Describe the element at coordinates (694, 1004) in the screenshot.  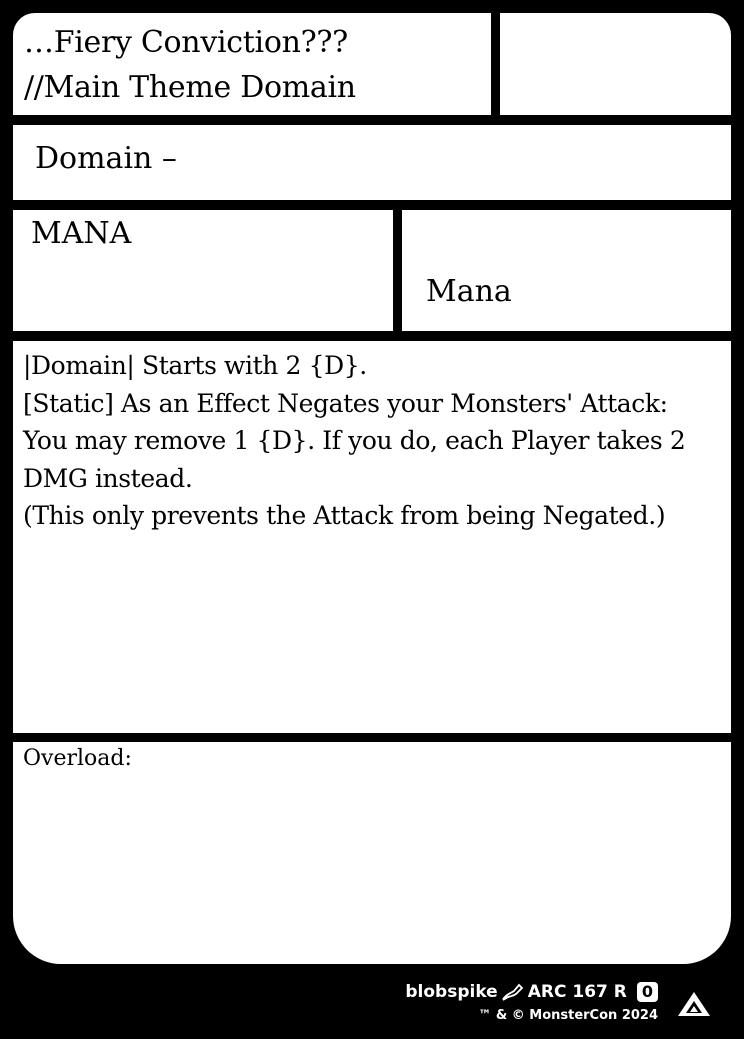
I see `set-symbol-icon` at that location.